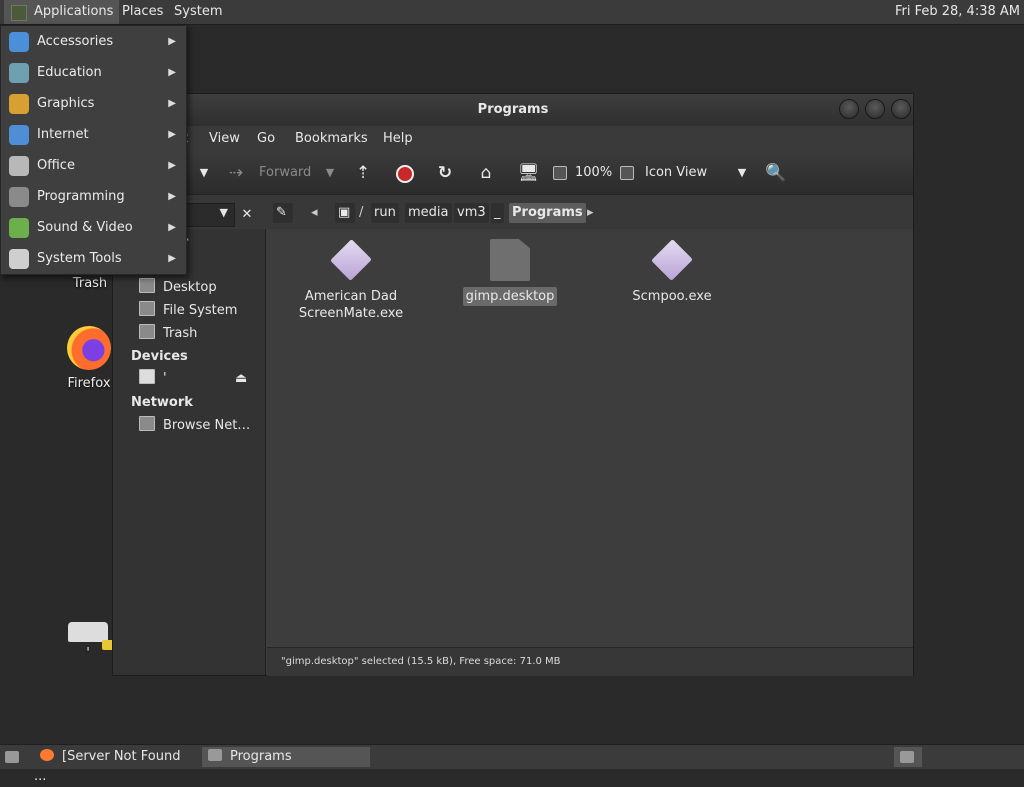 The height and width of the screenshot is (787, 1024). Describe the element at coordinates (241, 379) in the screenshot. I see `eject-icon: ⏏` at that location.